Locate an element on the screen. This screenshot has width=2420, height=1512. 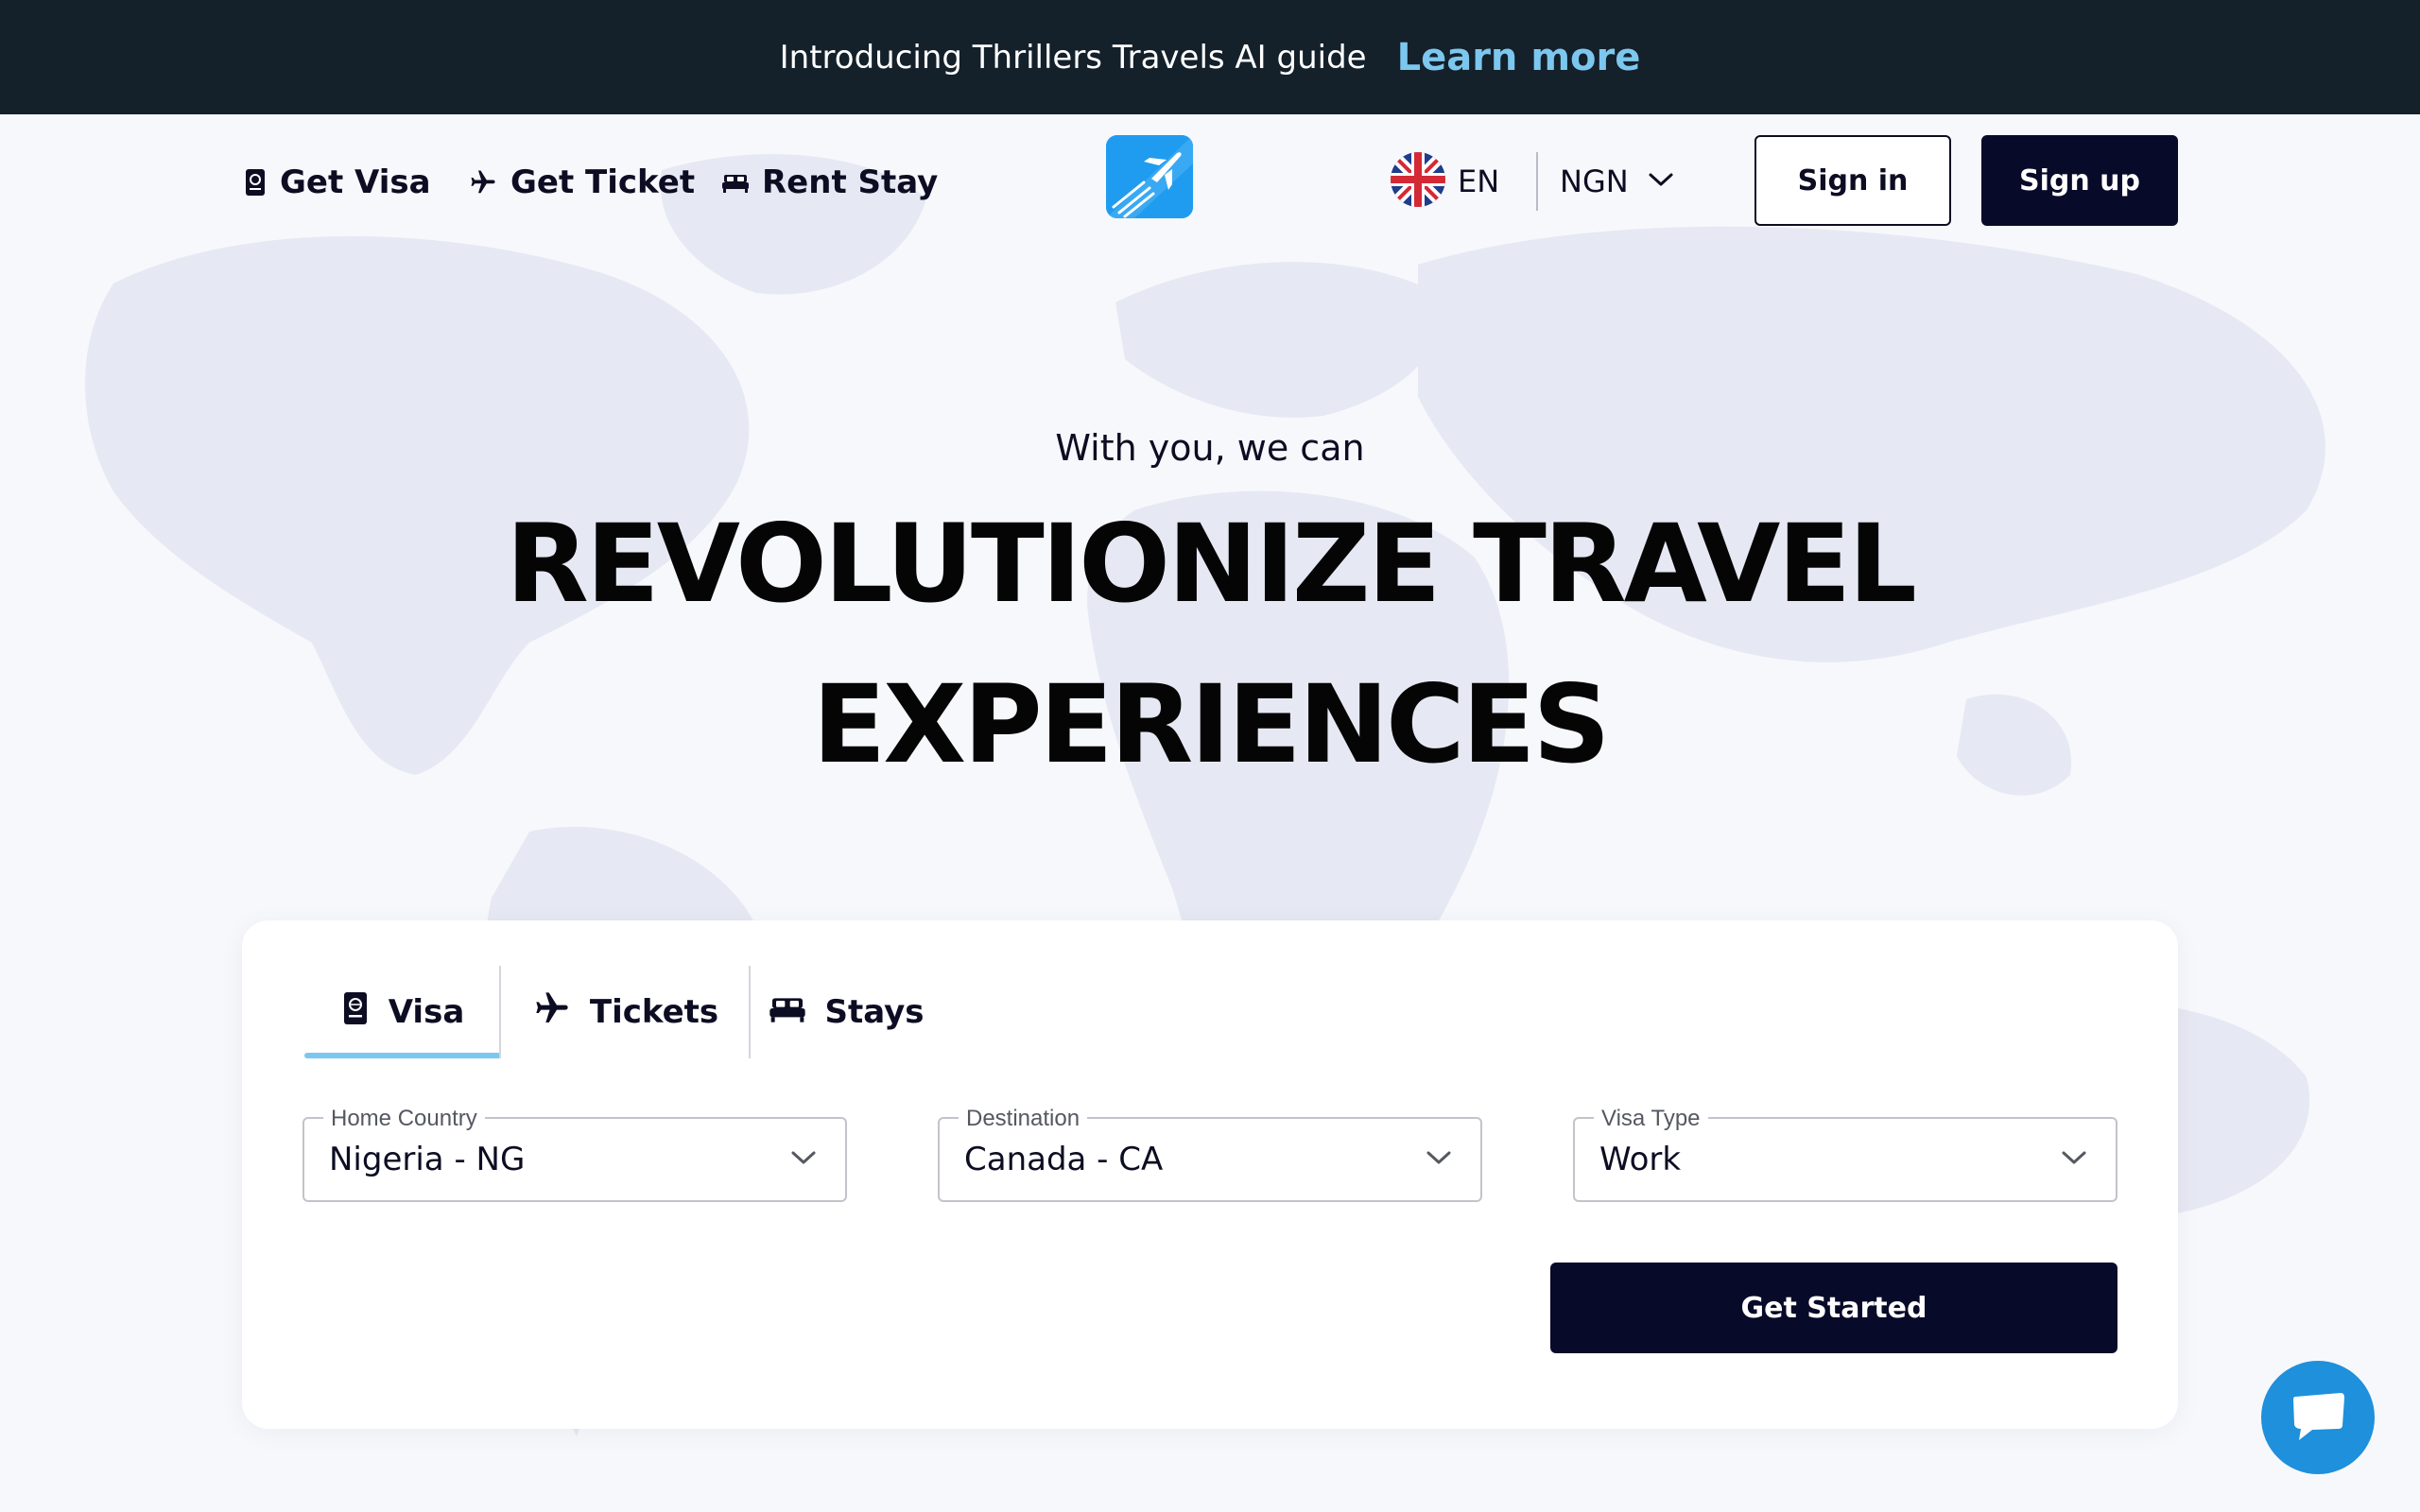
nav-rent-stay: Rent Stay is located at coordinates (830, 182).